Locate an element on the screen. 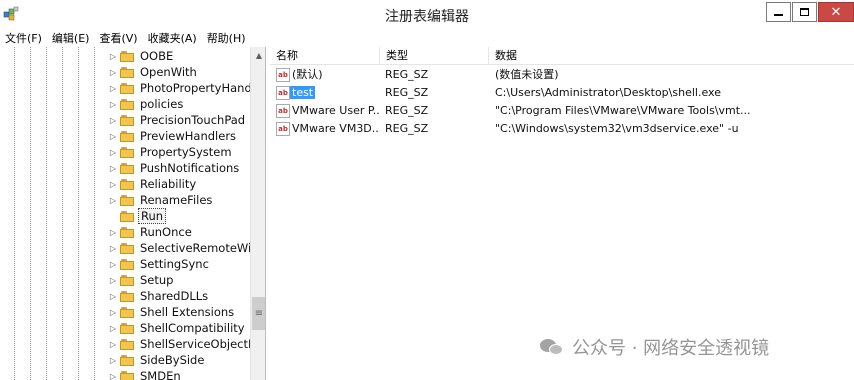 The height and width of the screenshot is (380, 854). tree-item: ▷ policies is located at coordinates (146, 104).